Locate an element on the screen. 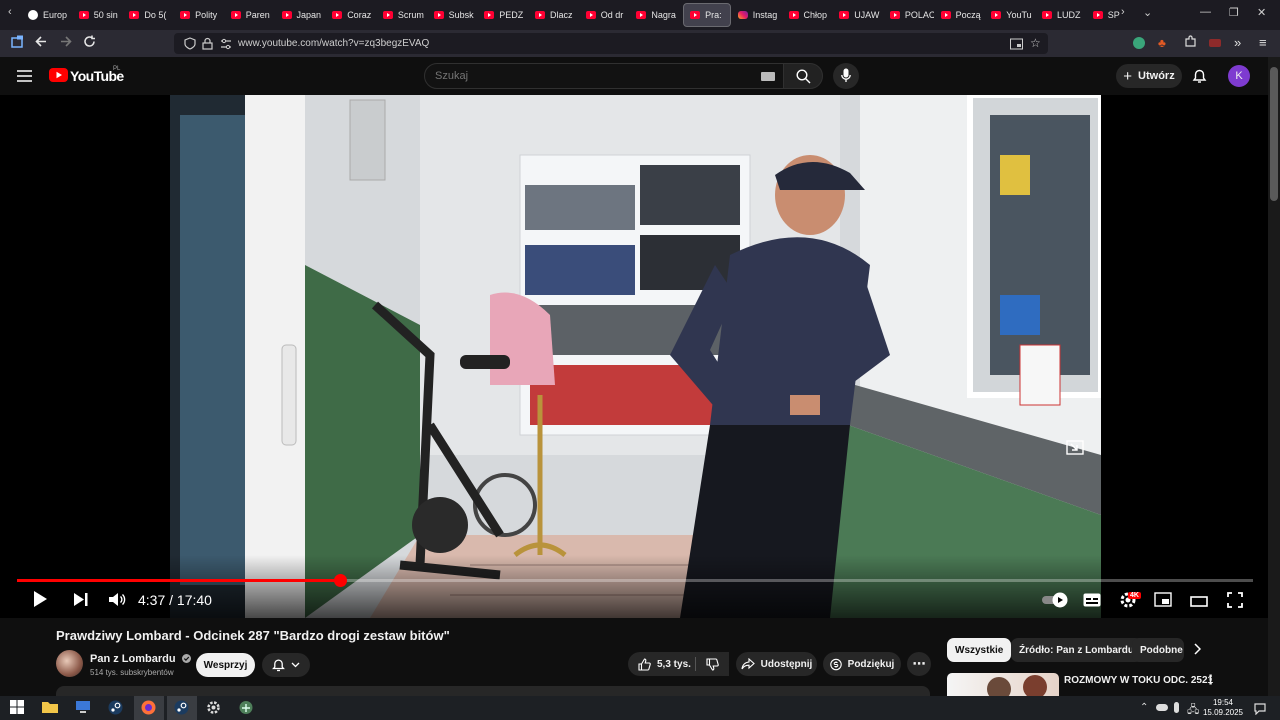 The width and height of the screenshot is (1280, 720). browser-tab: Polity is located at coordinates (202, 15).